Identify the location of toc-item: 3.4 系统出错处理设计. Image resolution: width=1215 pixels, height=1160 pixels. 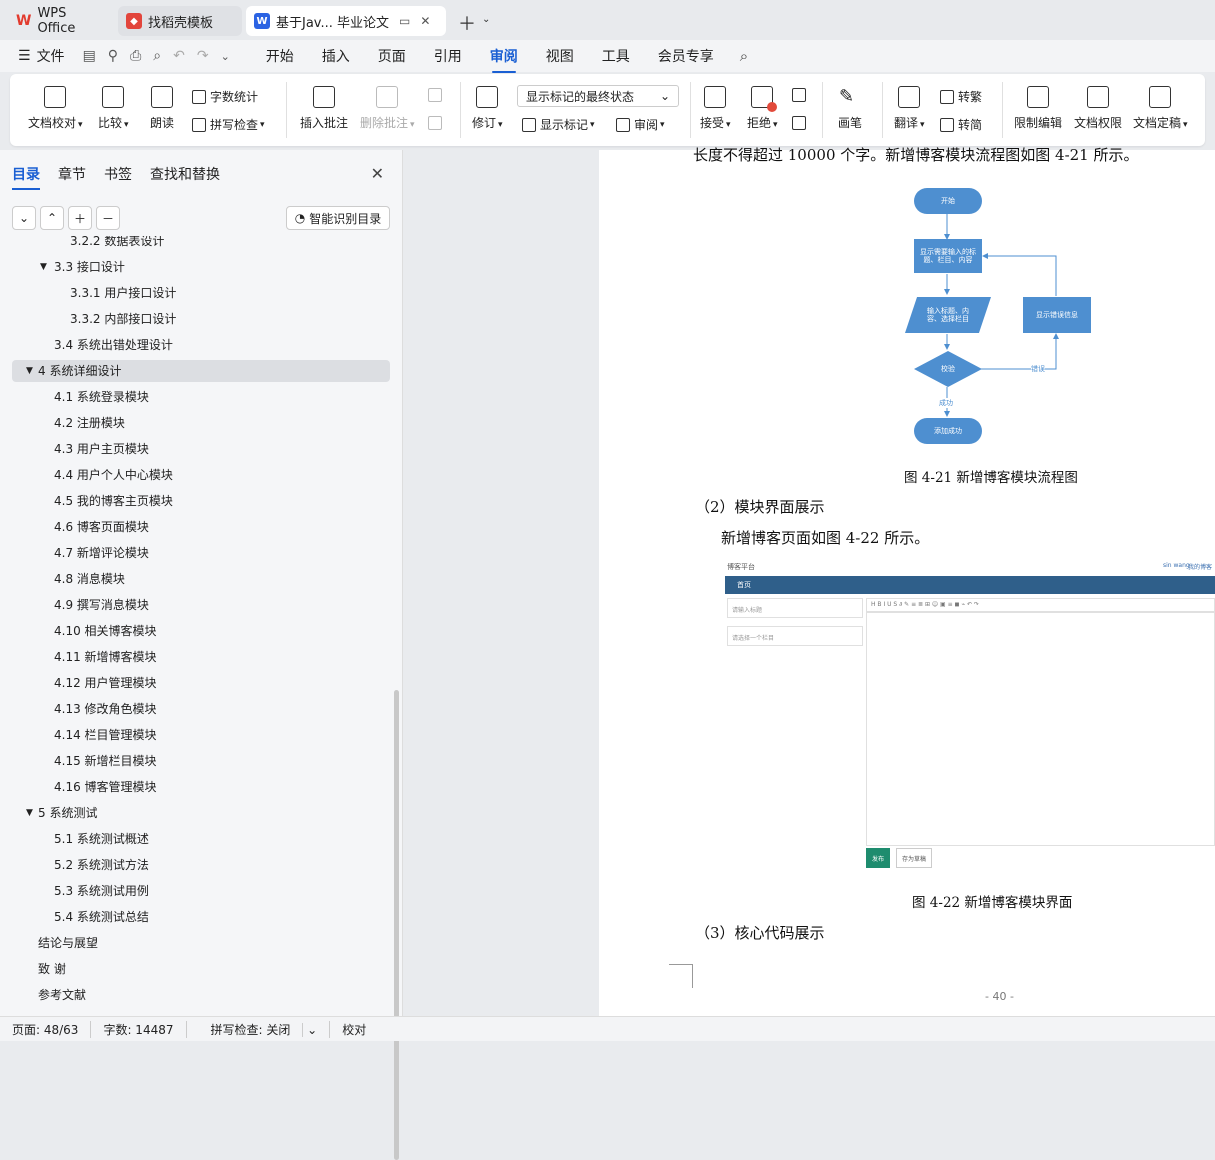
(113, 345).